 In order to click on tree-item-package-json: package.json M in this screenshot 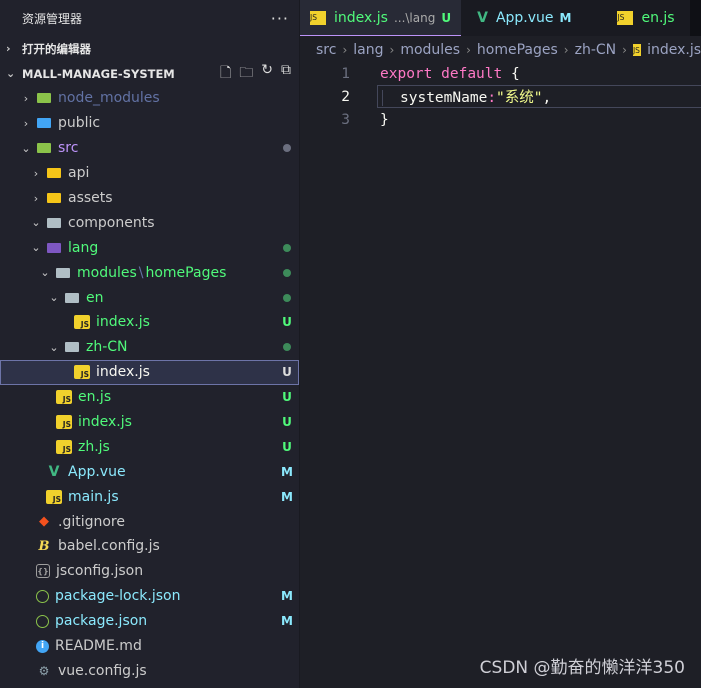, I will do `click(149, 621)`.